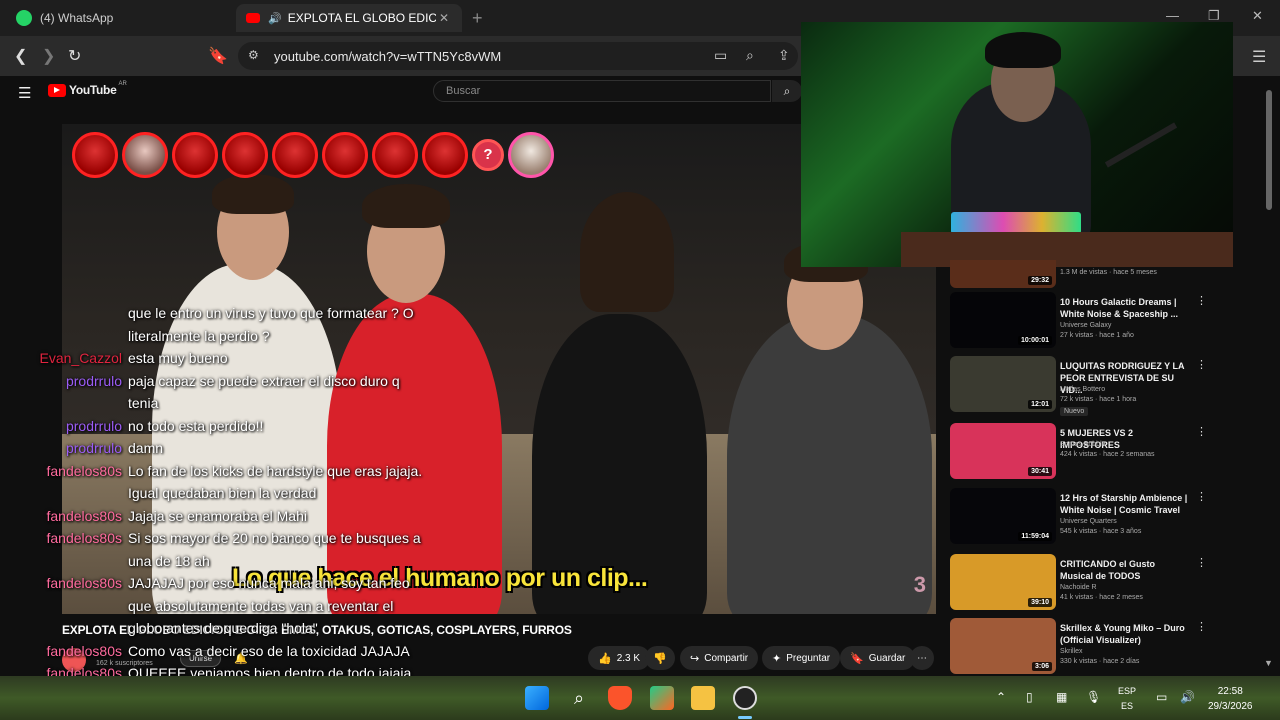 Image resolution: width=1280 pixels, height=720 pixels. Describe the element at coordinates (1083, 444) in the screenshot. I see `recommendation-channel: Somos Bubble` at that location.